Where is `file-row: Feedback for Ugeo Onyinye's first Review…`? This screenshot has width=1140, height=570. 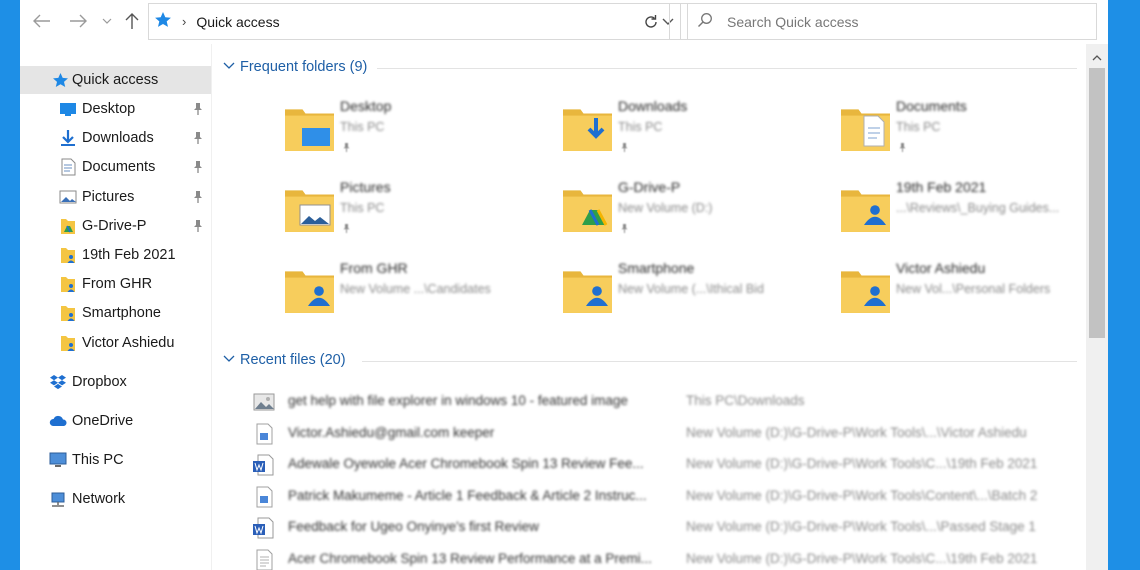 file-row: Feedback for Ugeo Onyinye's first Review… is located at coordinates (667, 528).